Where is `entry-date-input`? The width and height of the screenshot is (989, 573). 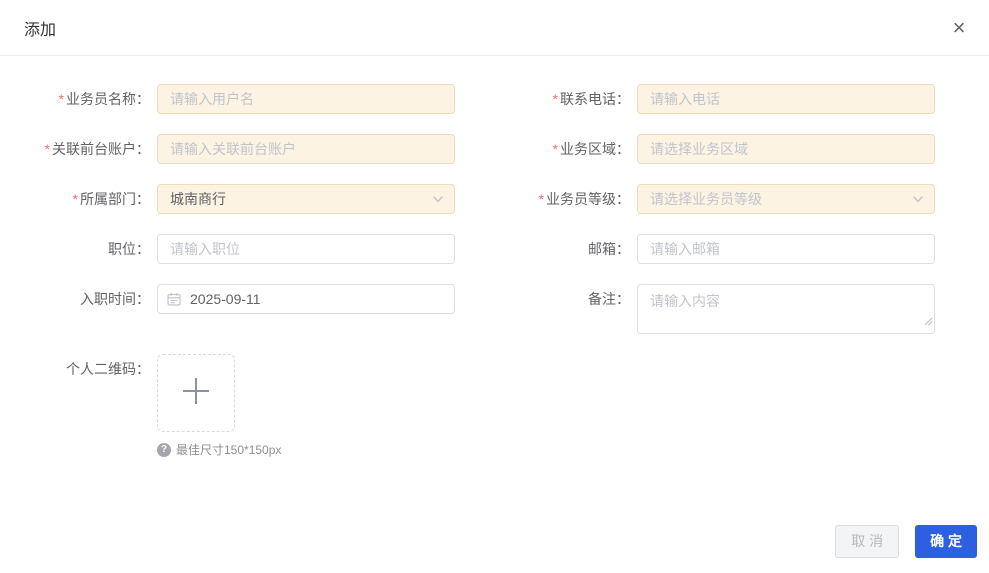 entry-date-input is located at coordinates (306, 299).